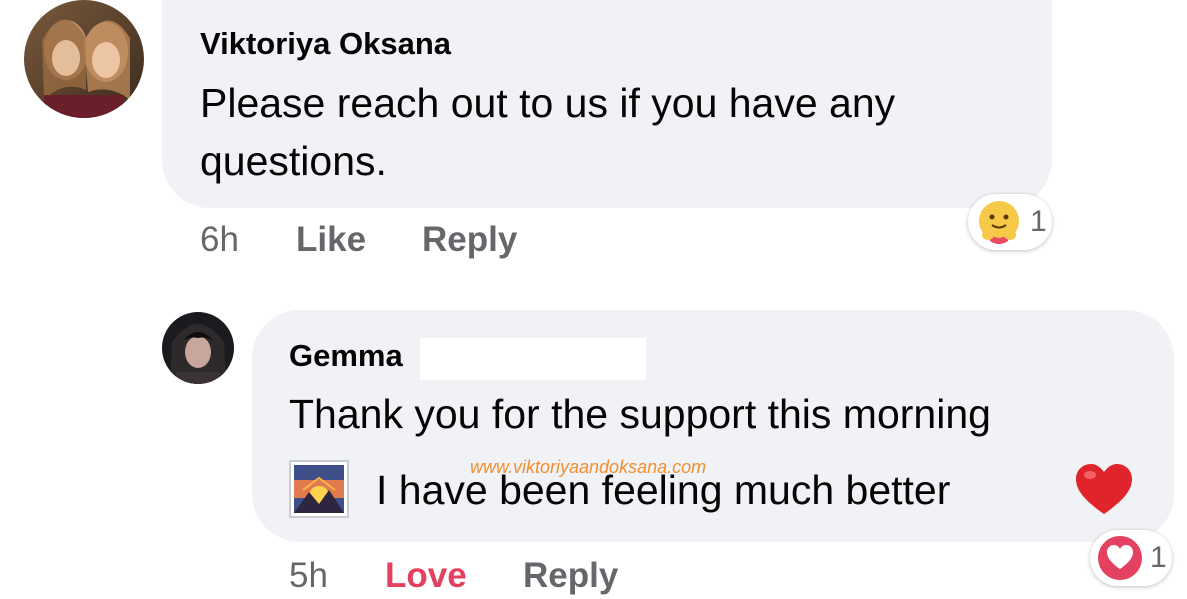 This screenshot has height=599, width=1187. What do you see at coordinates (331, 240) in the screenshot?
I see `like-button-1: Like` at bounding box center [331, 240].